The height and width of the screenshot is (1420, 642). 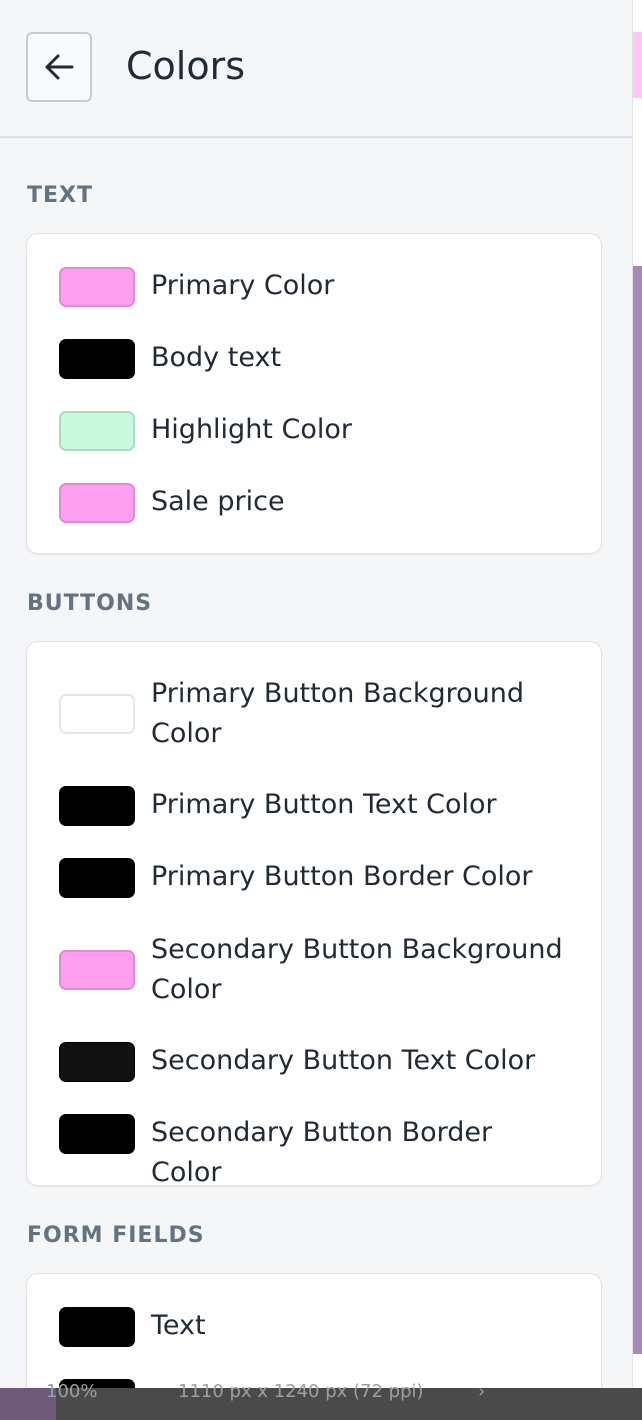 I want to click on color-label: Highlight Color, so click(x=251, y=429).